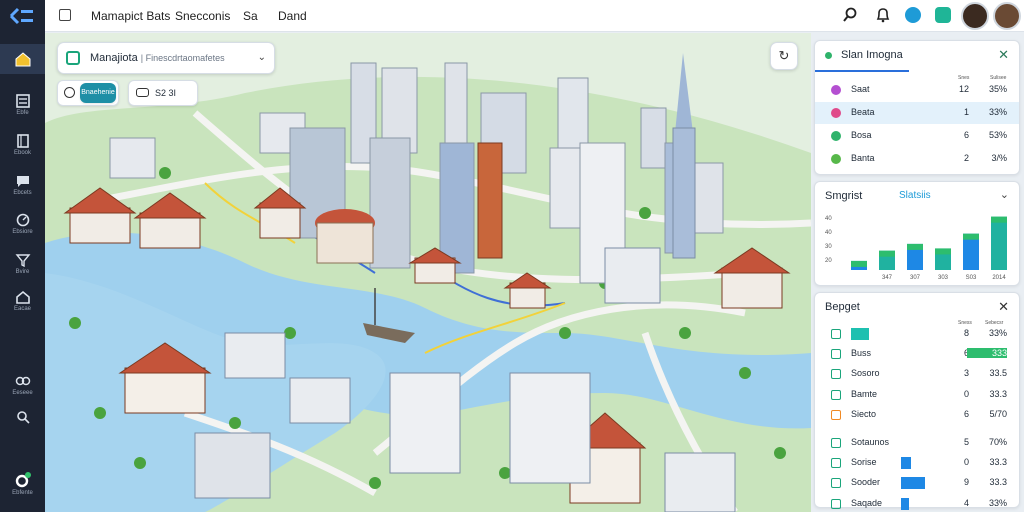 This screenshot has width=1024, height=512. What do you see at coordinates (917, 374) in the screenshot?
I see `list-item: Sosoro 3 33.5` at bounding box center [917, 374].